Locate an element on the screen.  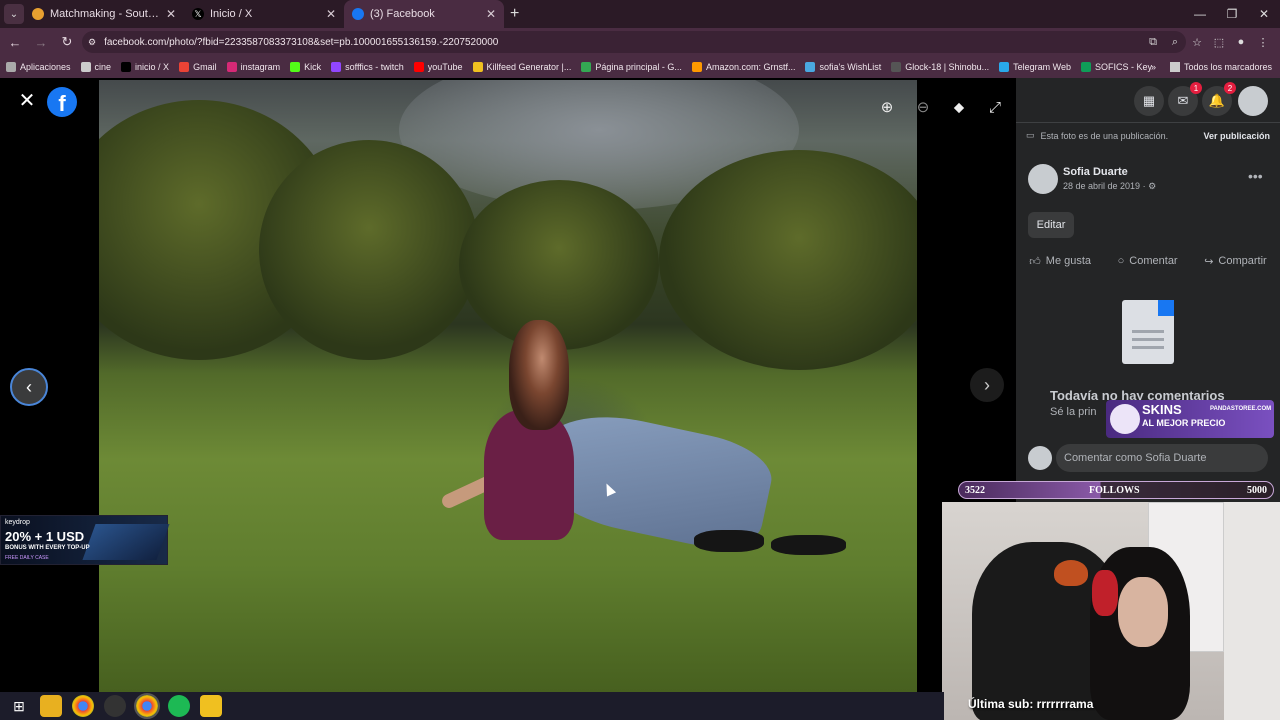
profile-icon: ● is located at coordinates (1241, 42).